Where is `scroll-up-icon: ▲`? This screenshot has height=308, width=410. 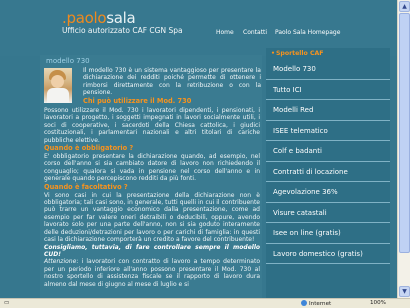 scroll-up-icon: ▲ is located at coordinates (404, 6).